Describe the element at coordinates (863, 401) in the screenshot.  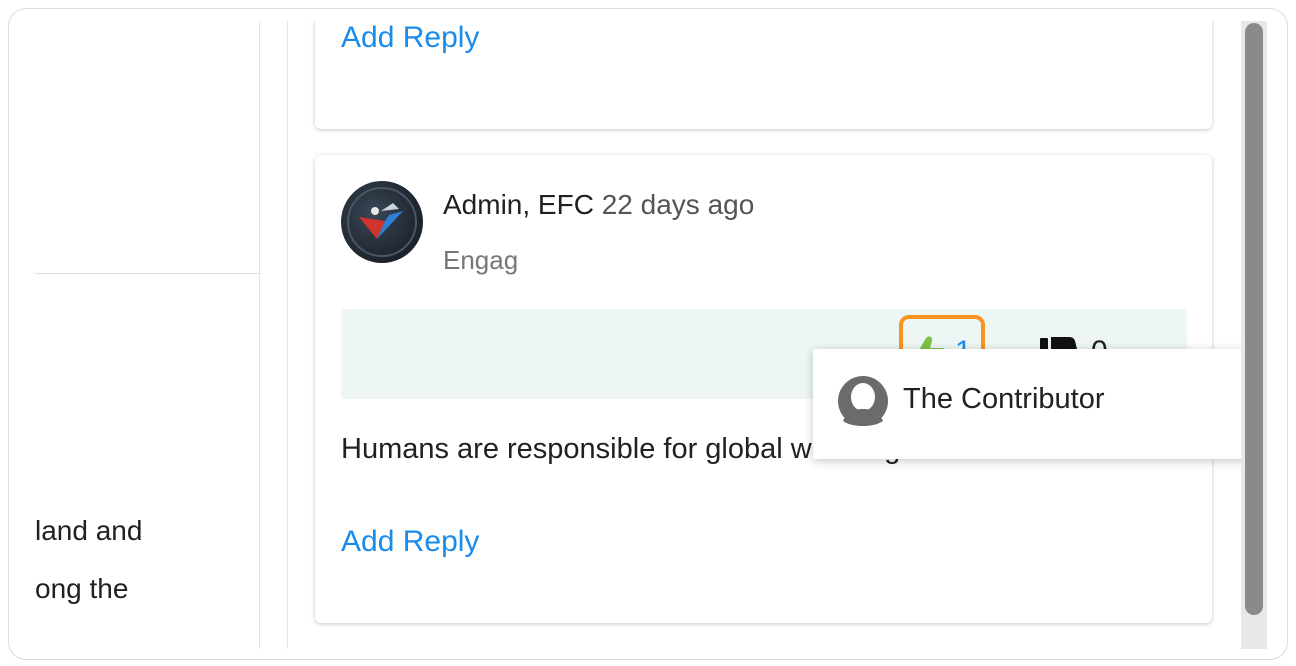
I see `user-avatar-icon` at that location.